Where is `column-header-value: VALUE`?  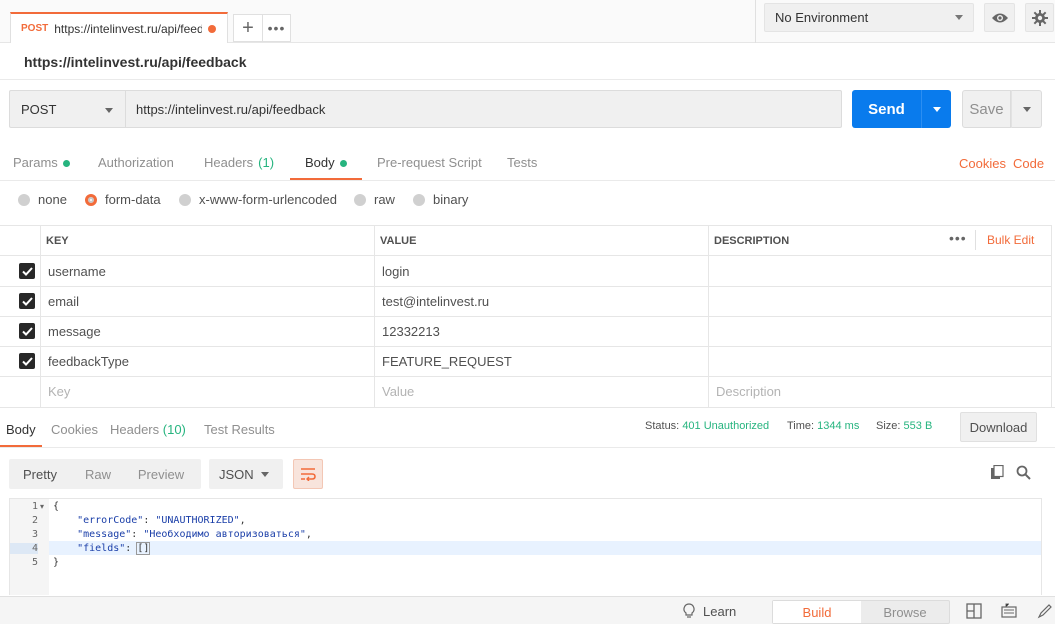
column-header-value: VALUE is located at coordinates (398, 240).